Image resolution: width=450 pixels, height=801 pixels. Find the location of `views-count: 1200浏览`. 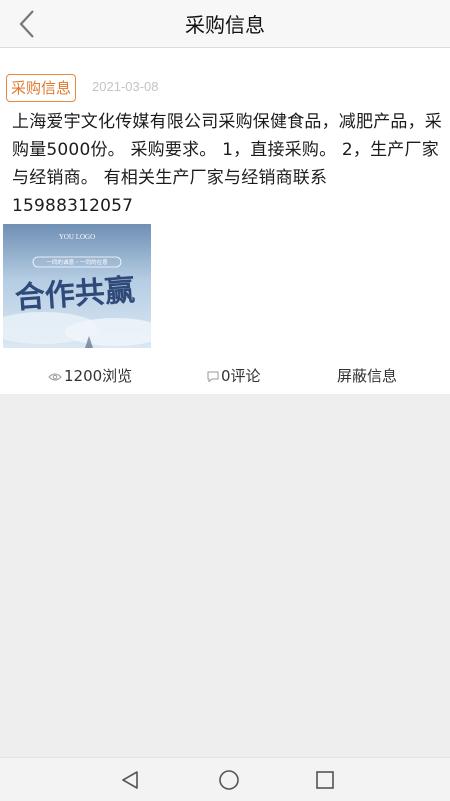

views-count: 1200浏览 is located at coordinates (90, 375).